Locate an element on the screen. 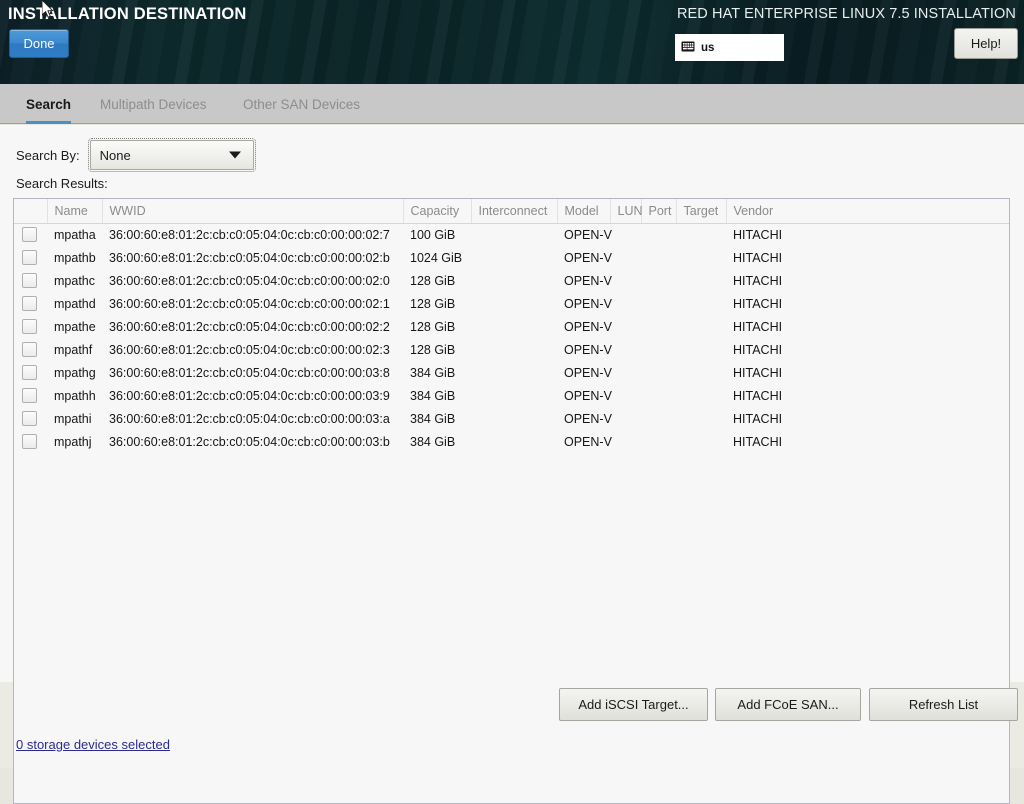 This screenshot has height=804, width=1024. column-header-capacity: Capacity is located at coordinates (437, 211).